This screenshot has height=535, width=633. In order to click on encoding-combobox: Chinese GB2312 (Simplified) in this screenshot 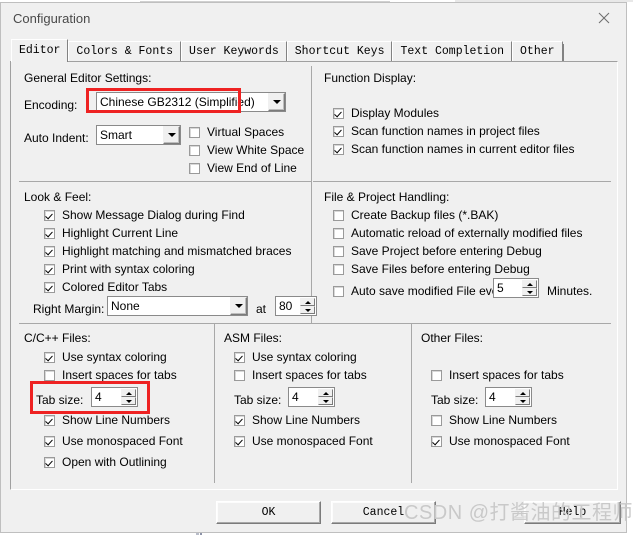, I will do `click(191, 102)`.